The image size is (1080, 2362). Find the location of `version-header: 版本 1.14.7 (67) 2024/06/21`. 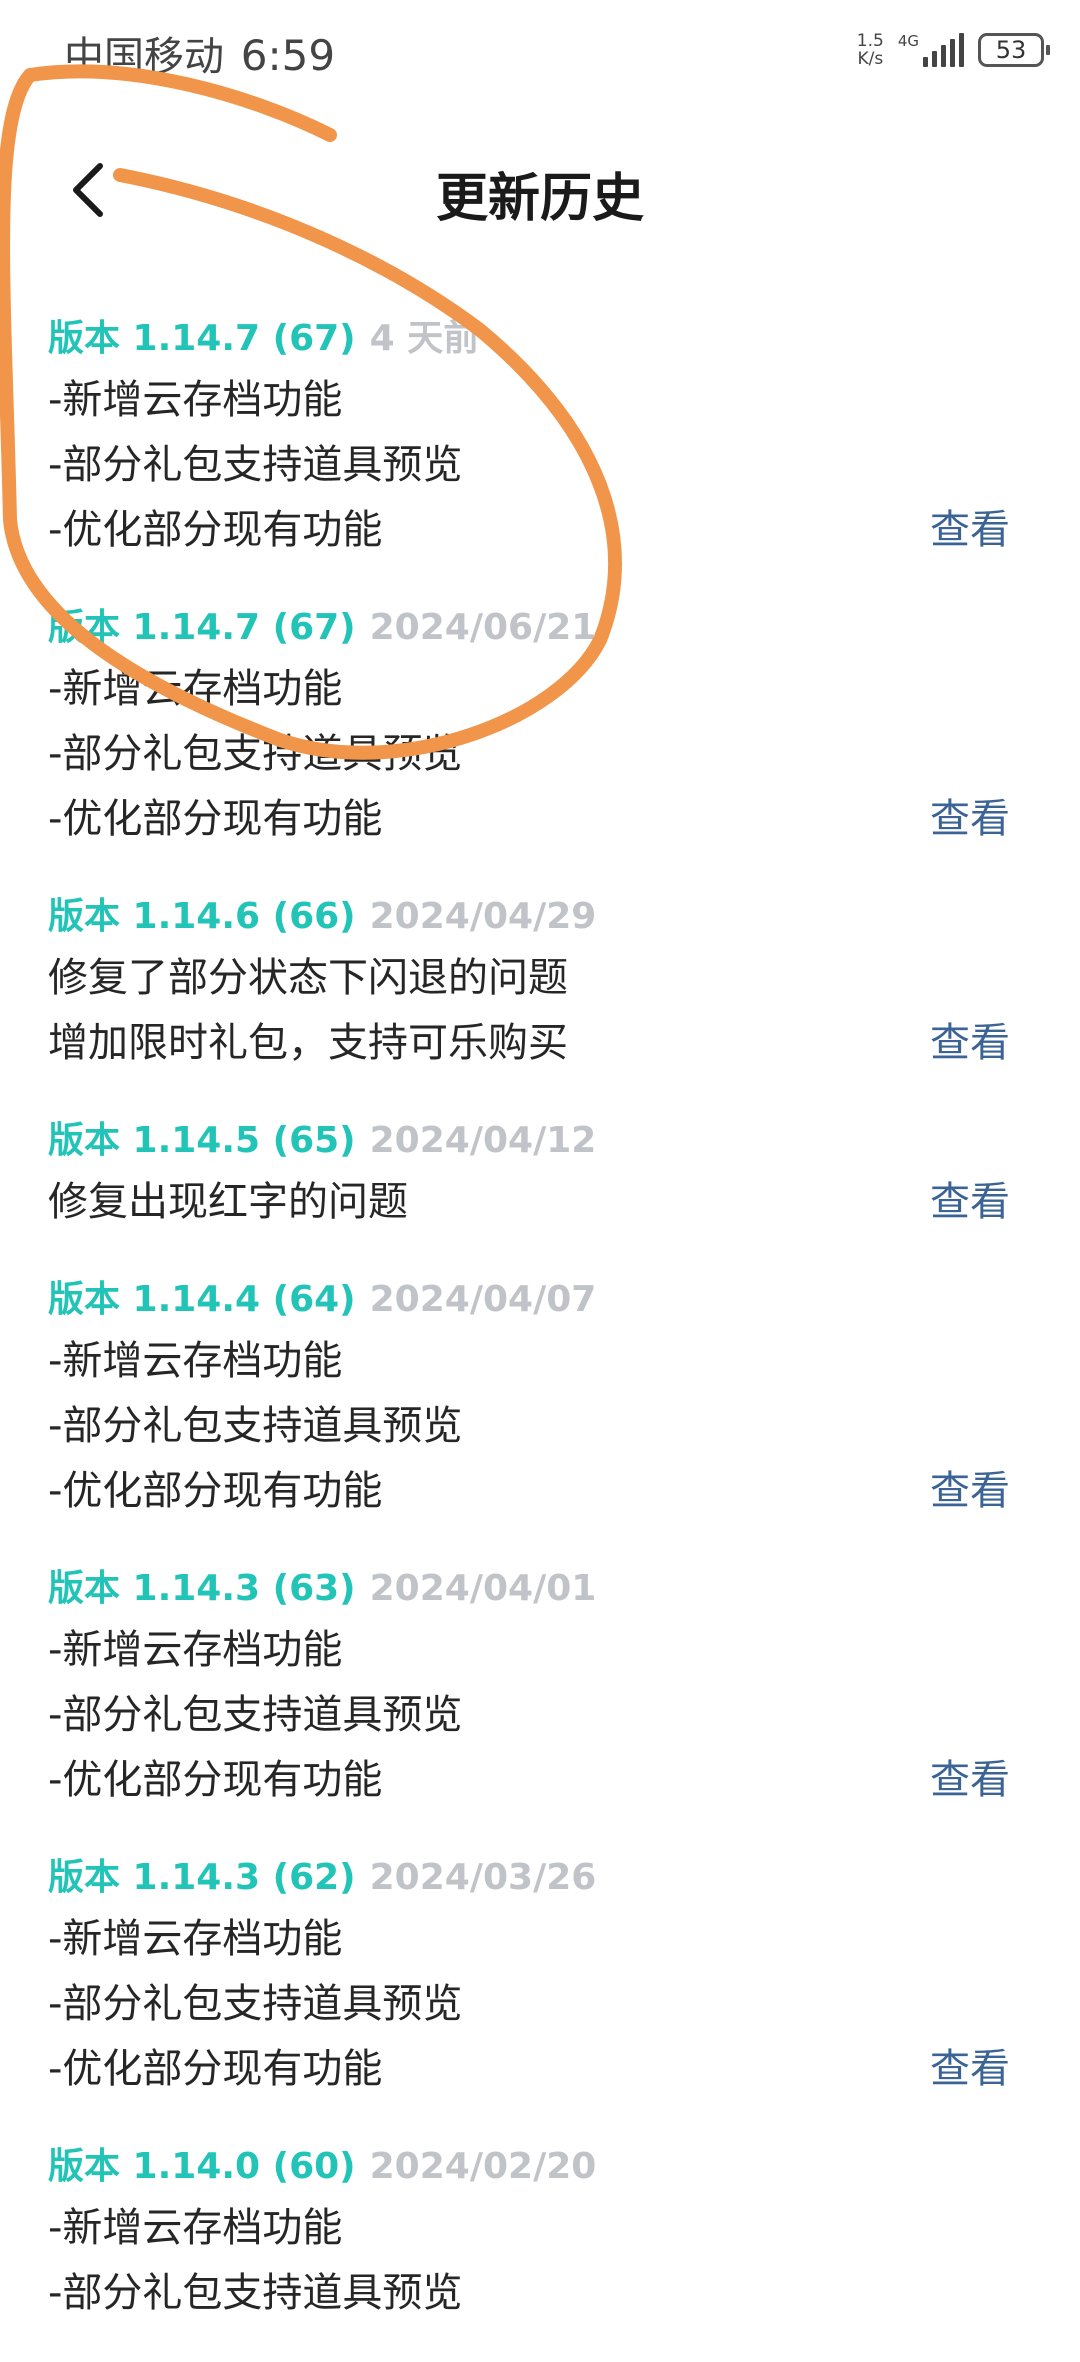

version-header: 版本 1.14.7 (67) 2024/06/21 is located at coordinates (564, 628).